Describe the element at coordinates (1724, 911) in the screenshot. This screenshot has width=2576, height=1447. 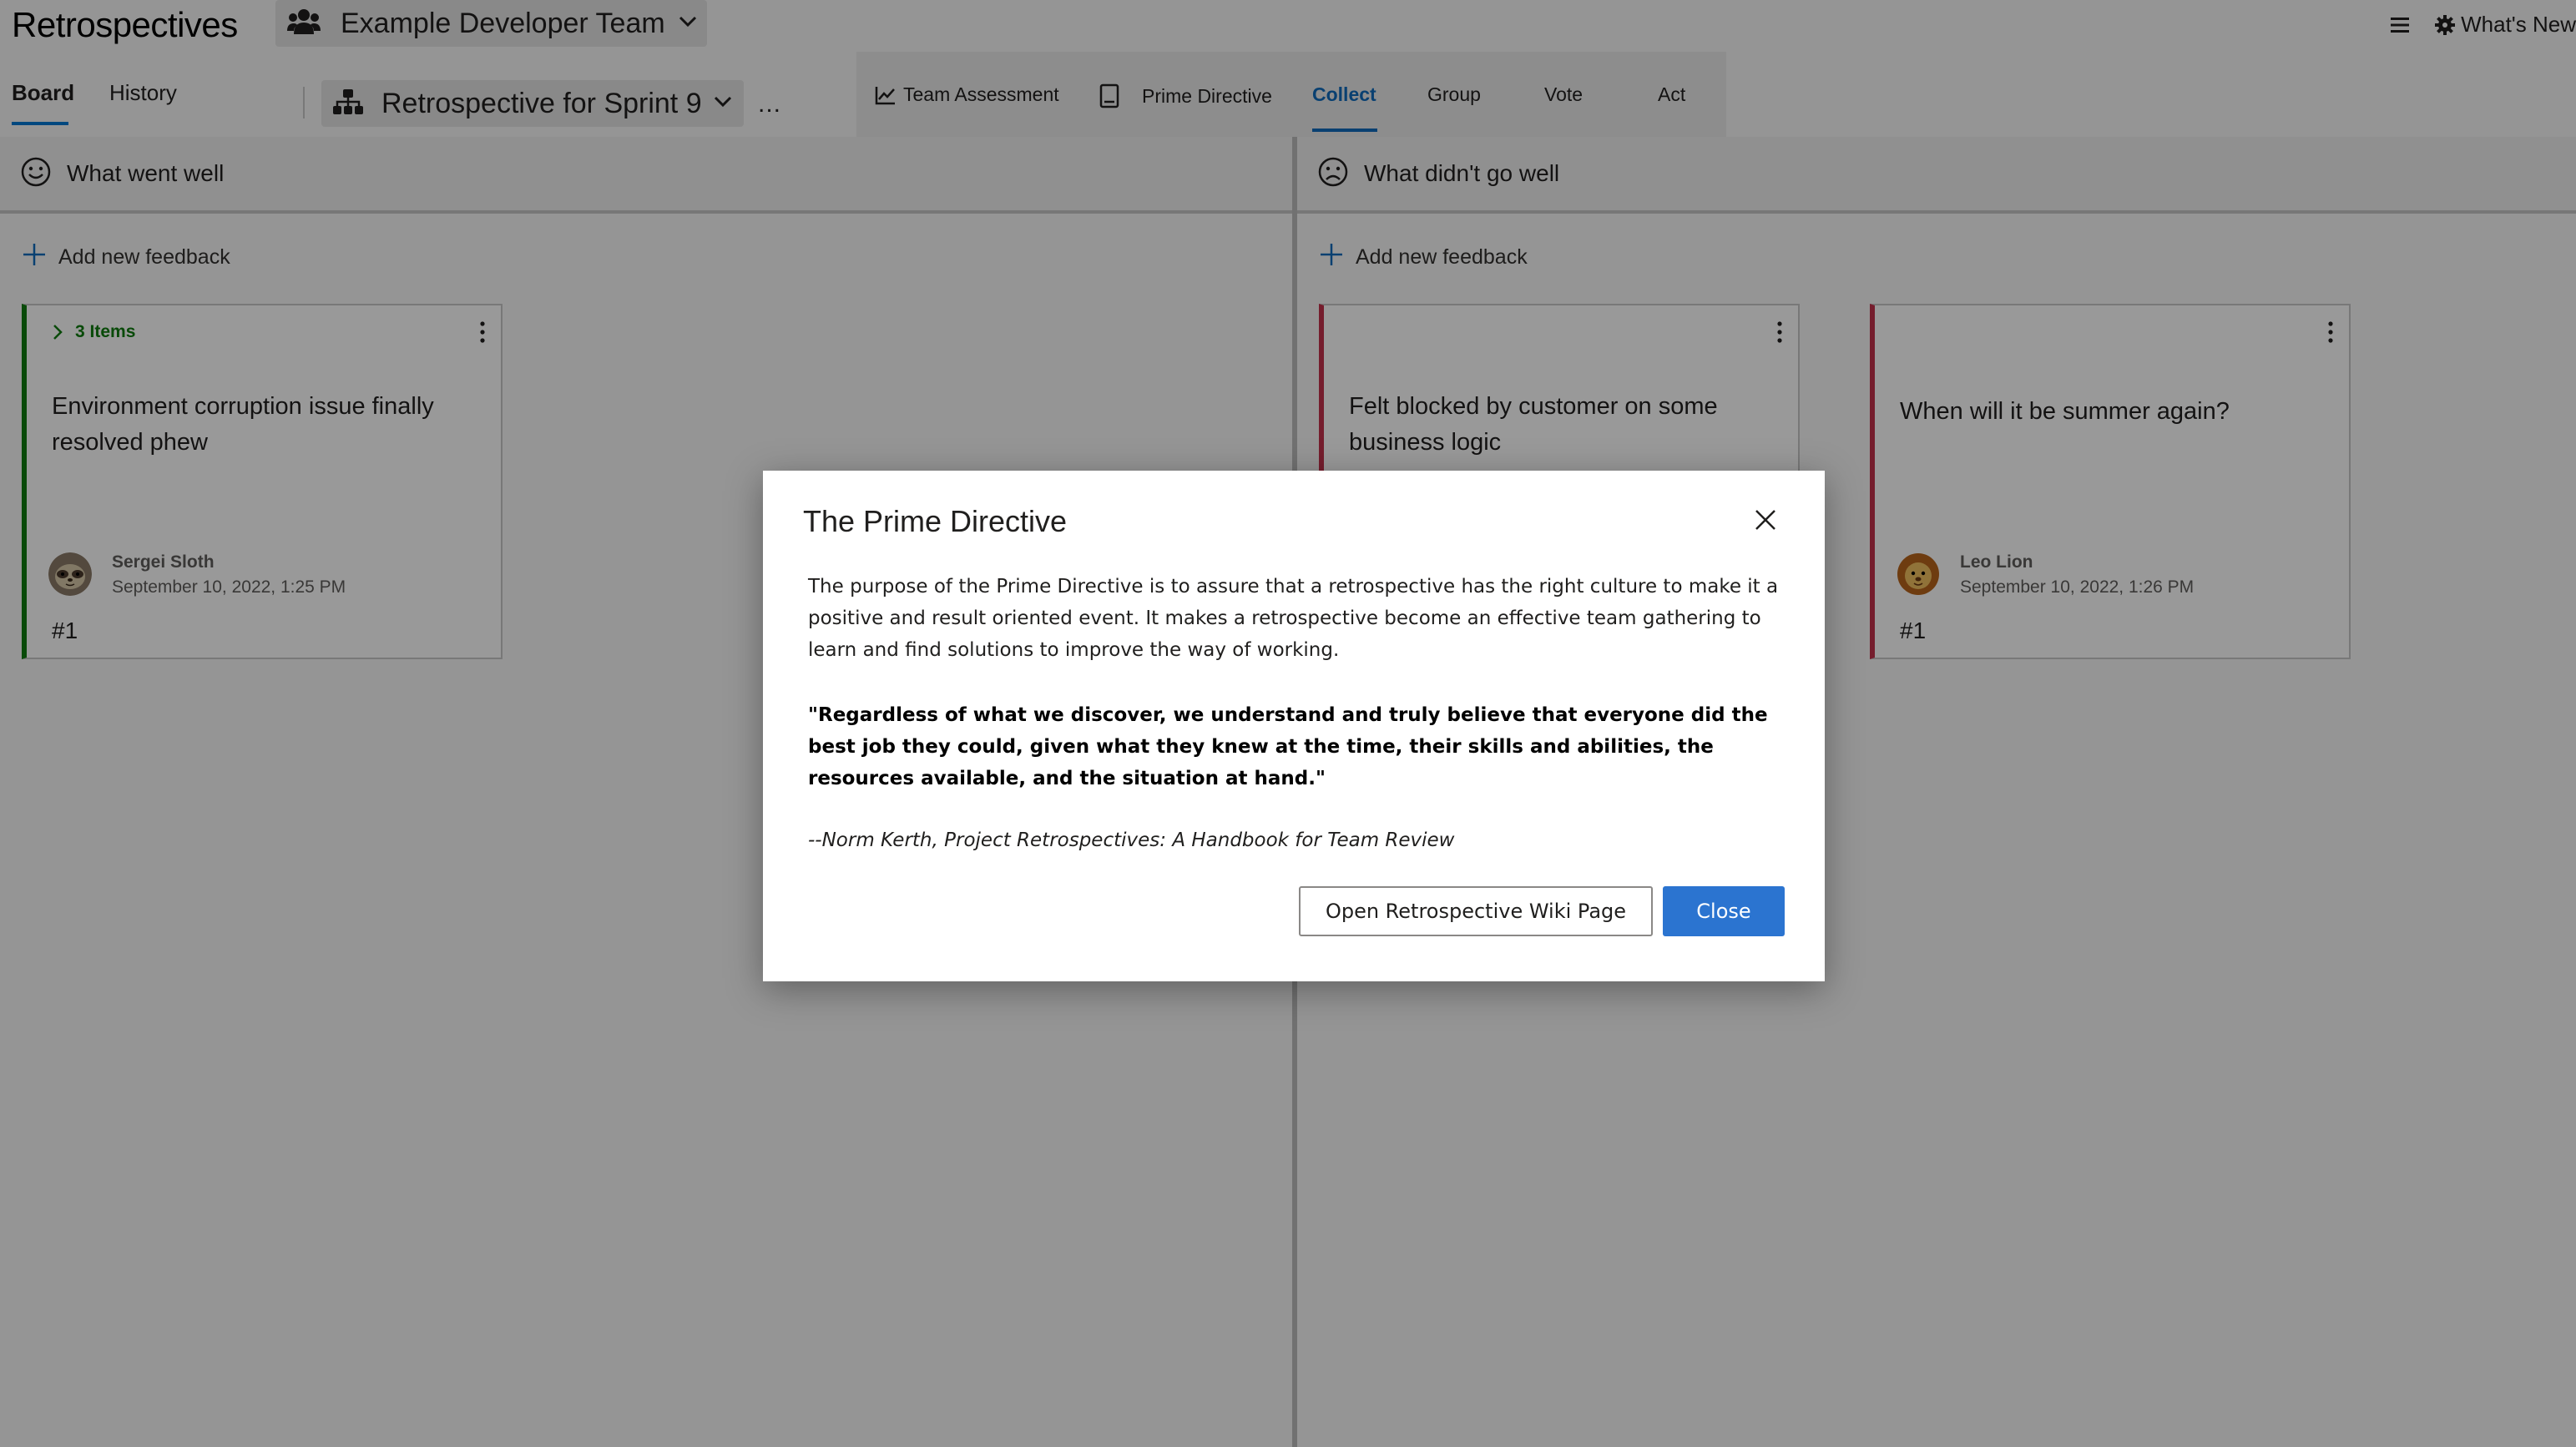
I see `close-button: Close` at that location.